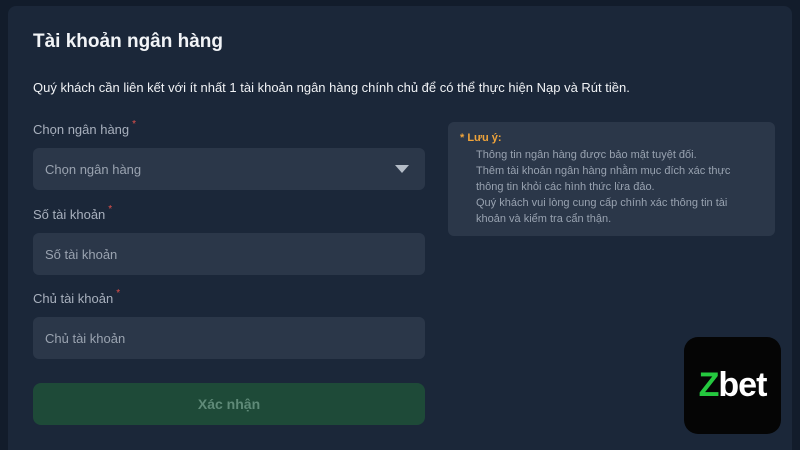 Image resolution: width=800 pixels, height=450 pixels. What do you see at coordinates (93, 169) in the screenshot?
I see `bank-select-value: Chọn ngân hàng` at bounding box center [93, 169].